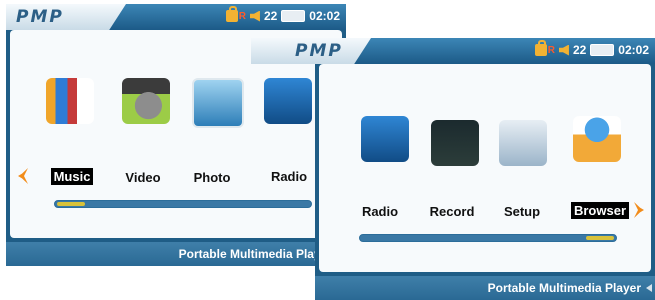  What do you see at coordinates (218, 103) in the screenshot?
I see `photo-icon` at bounding box center [218, 103].